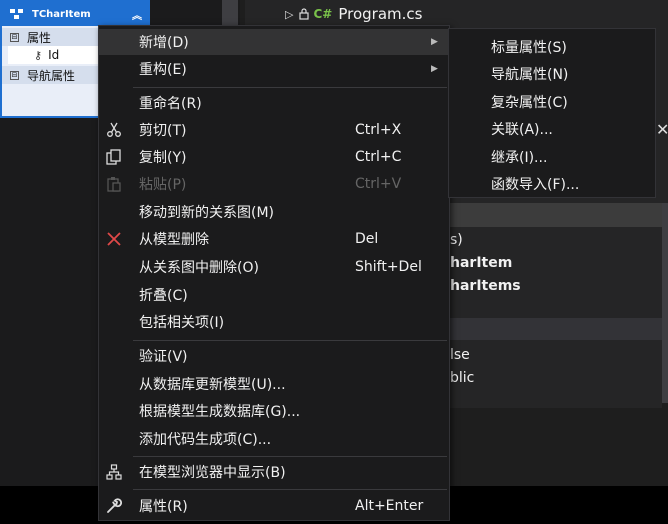 This screenshot has height=524, width=668. Describe the element at coordinates (163, 131) in the screenshot. I see `menu-item-label: 剪切(T)` at that location.